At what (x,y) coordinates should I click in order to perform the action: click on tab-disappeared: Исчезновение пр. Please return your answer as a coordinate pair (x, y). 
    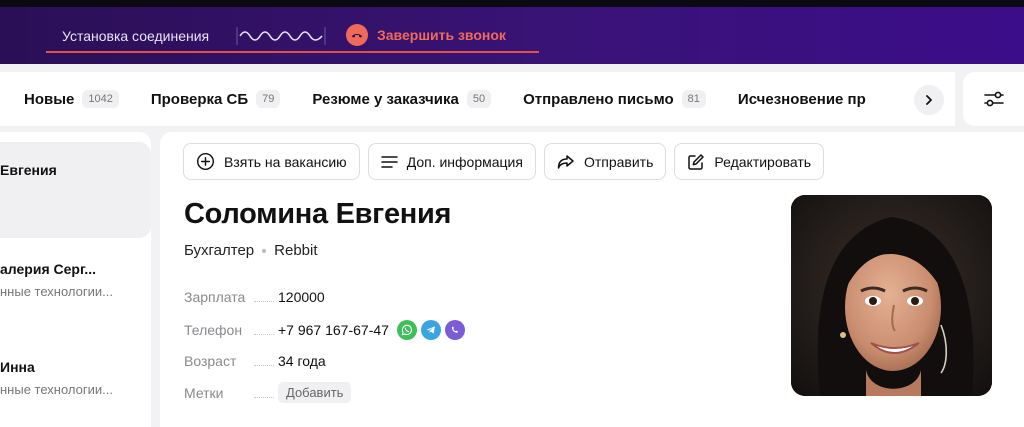
    Looking at the image, I should click on (802, 99).